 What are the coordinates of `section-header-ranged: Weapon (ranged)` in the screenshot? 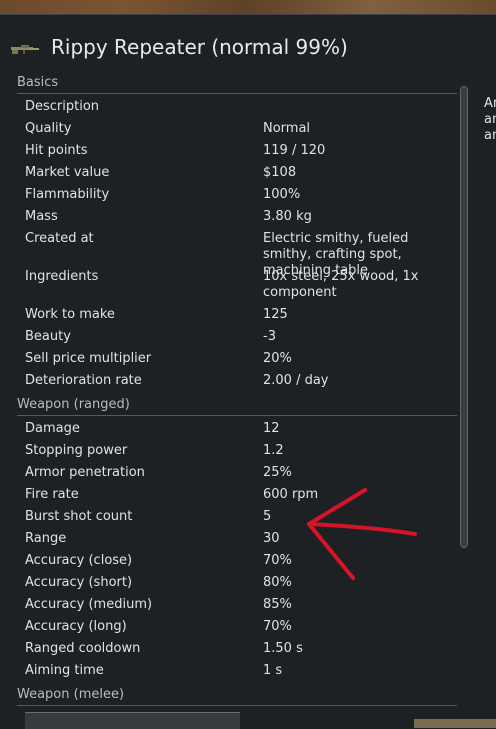 It's located at (237, 406).